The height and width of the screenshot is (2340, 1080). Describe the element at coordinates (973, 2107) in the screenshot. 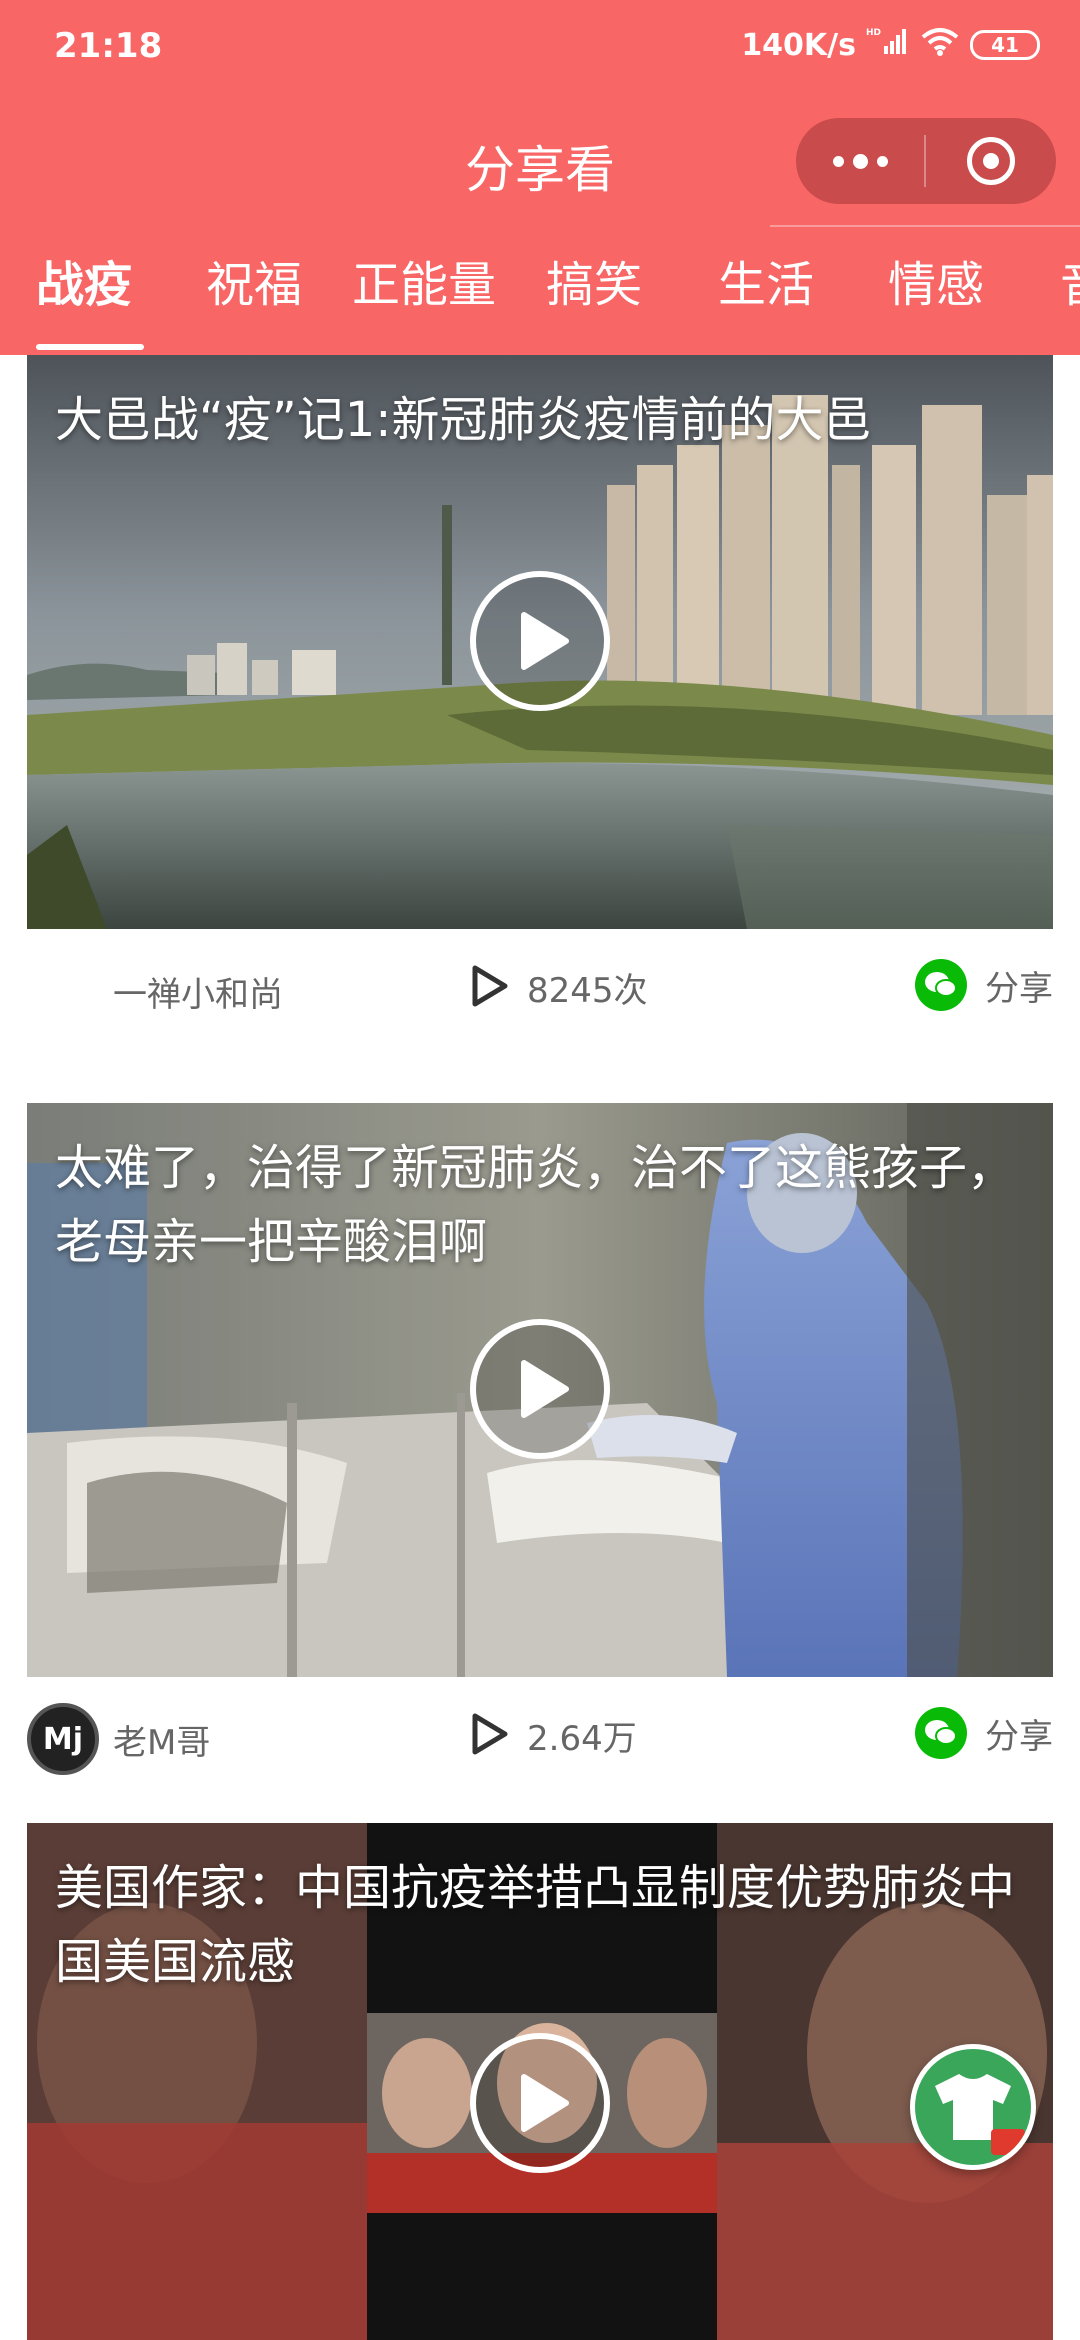

I see `floating-action-button` at that location.